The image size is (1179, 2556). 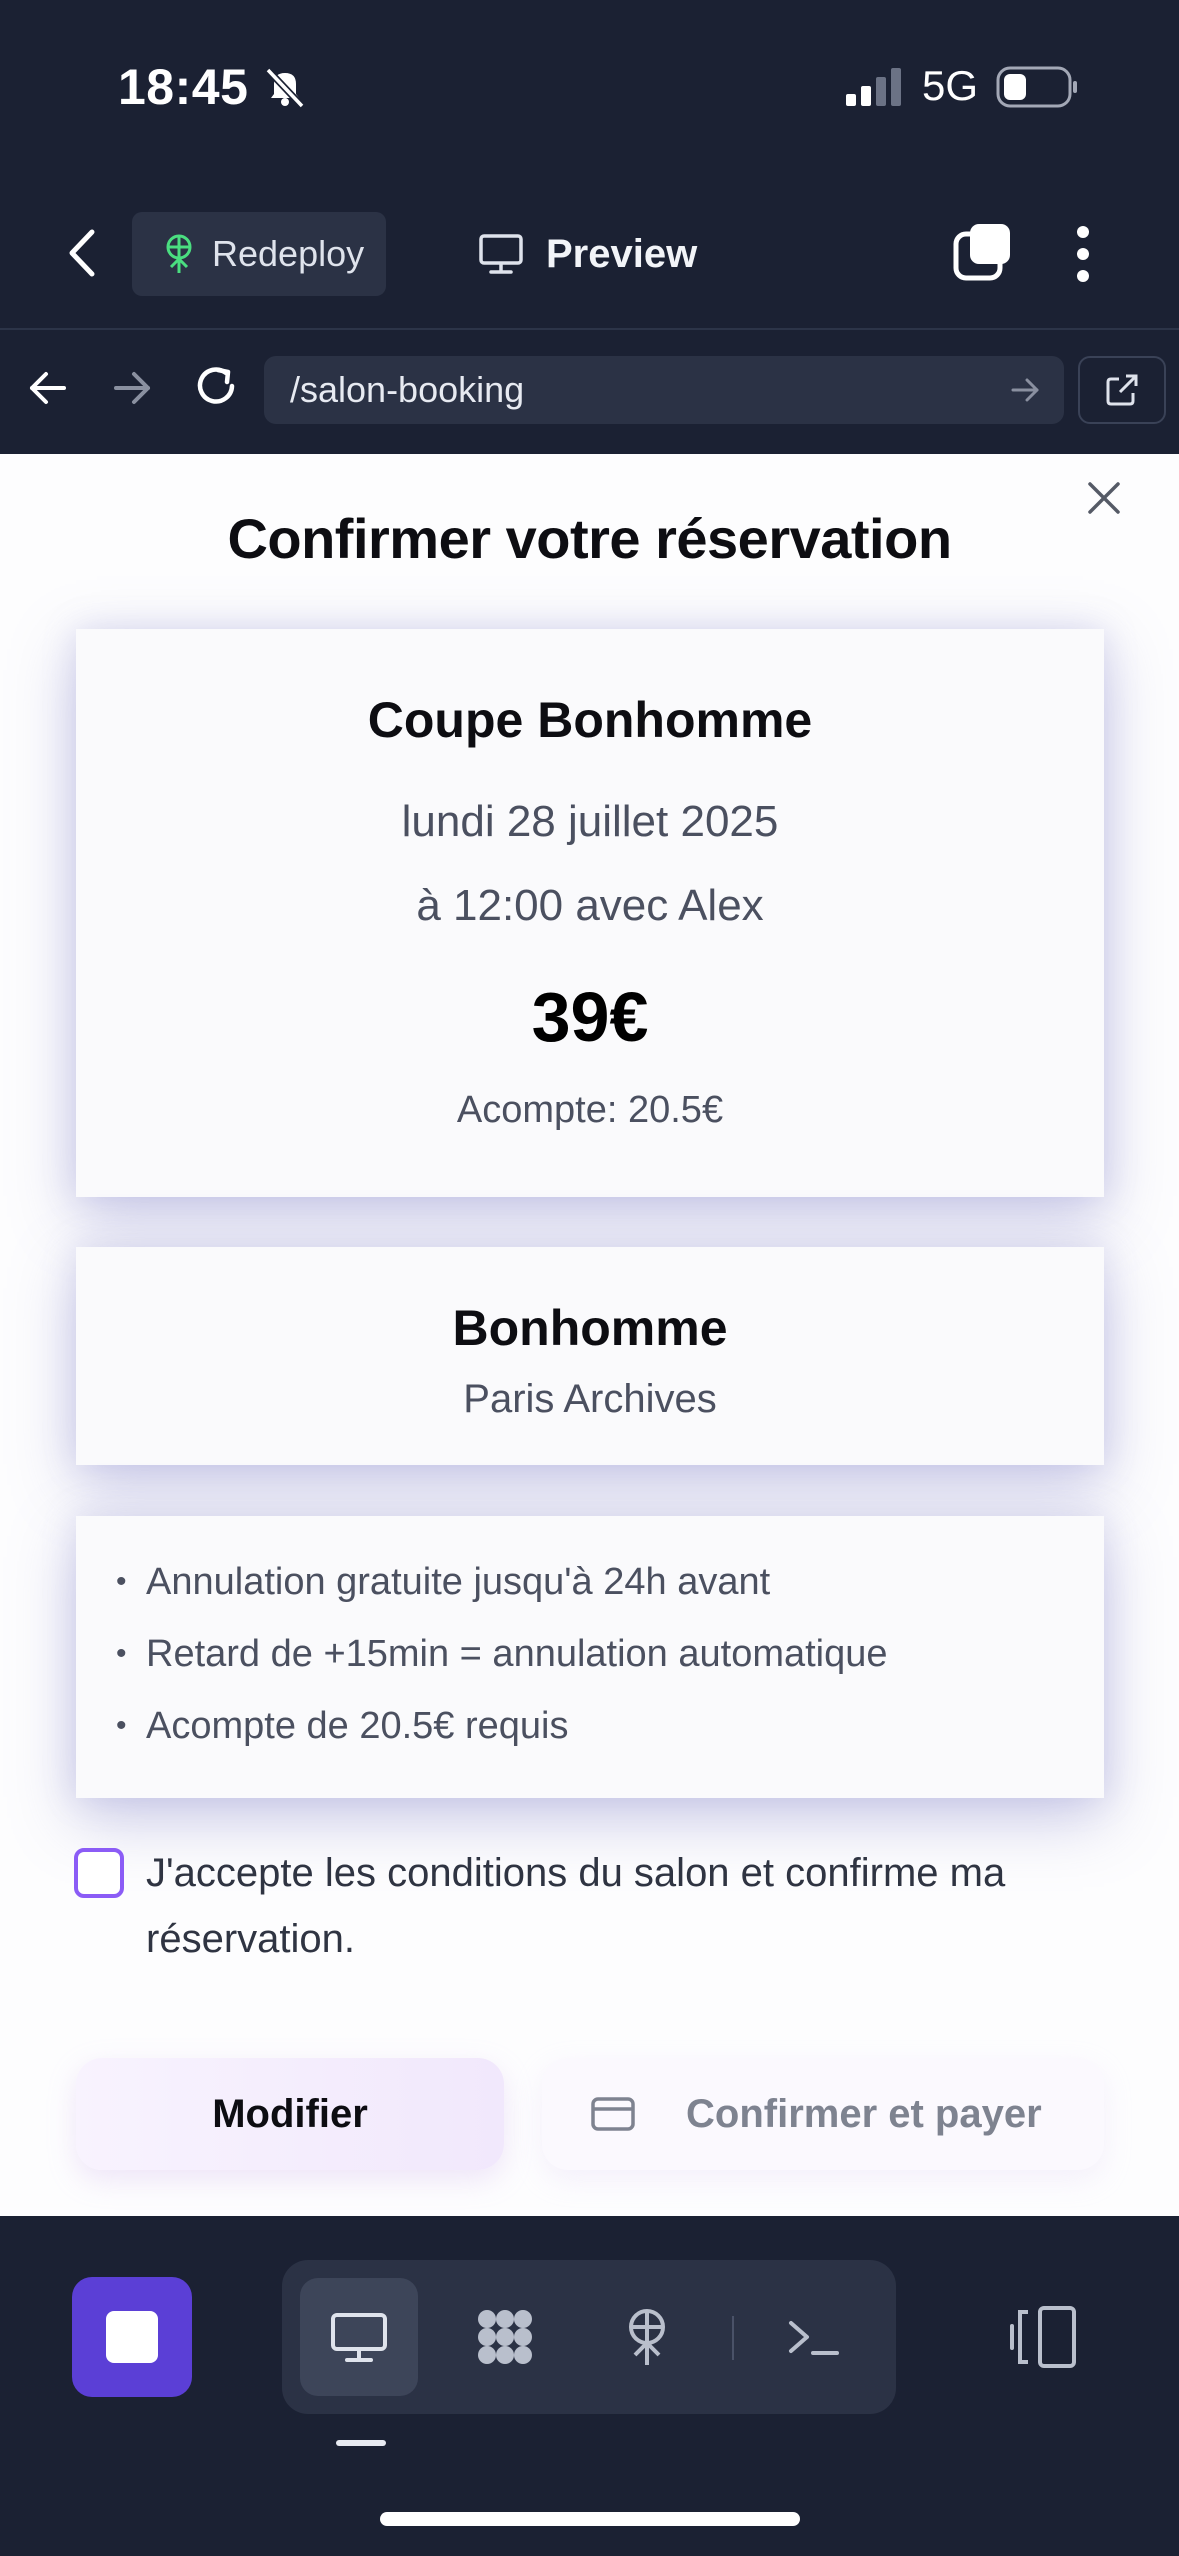 I want to click on chevron-left-icon, so click(x=84, y=253).